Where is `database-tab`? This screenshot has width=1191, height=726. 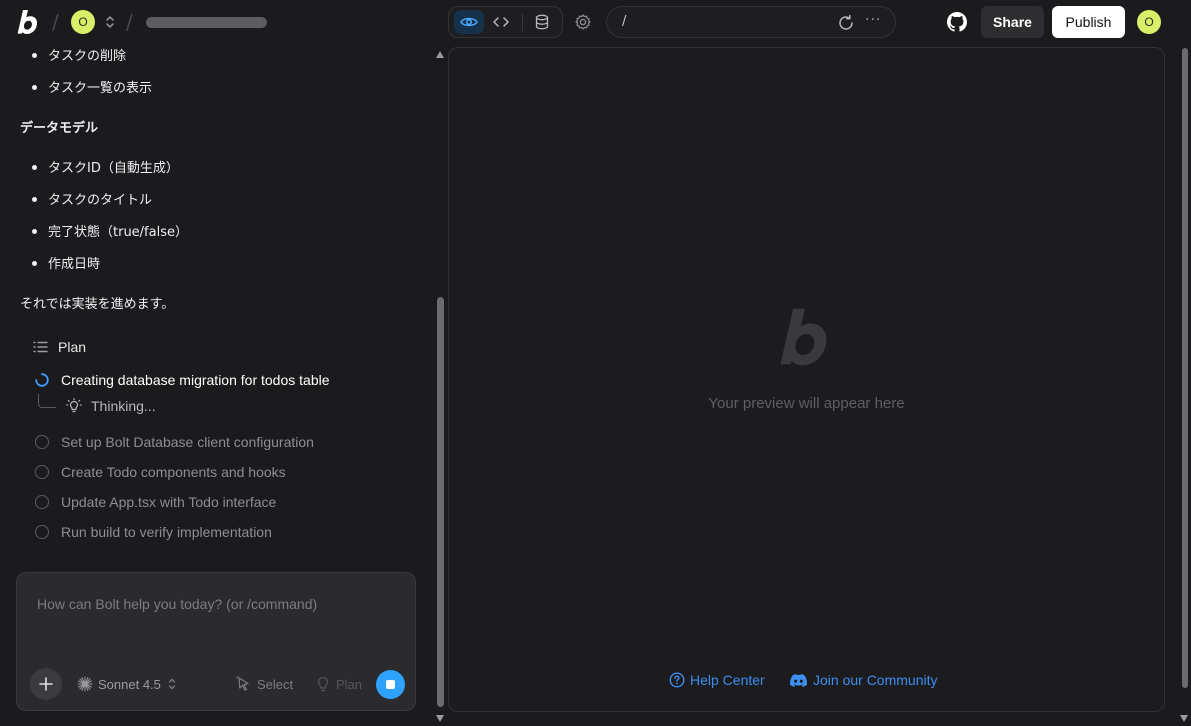
database-tab is located at coordinates (542, 22).